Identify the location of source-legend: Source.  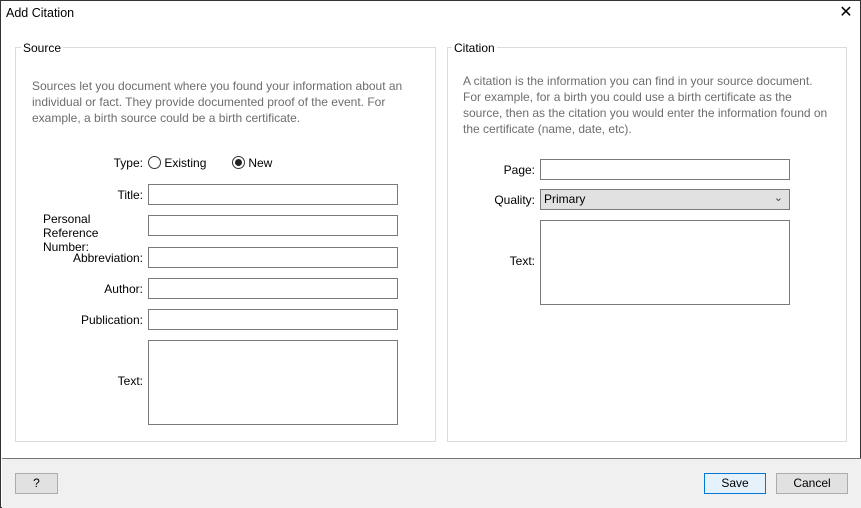
(42, 48).